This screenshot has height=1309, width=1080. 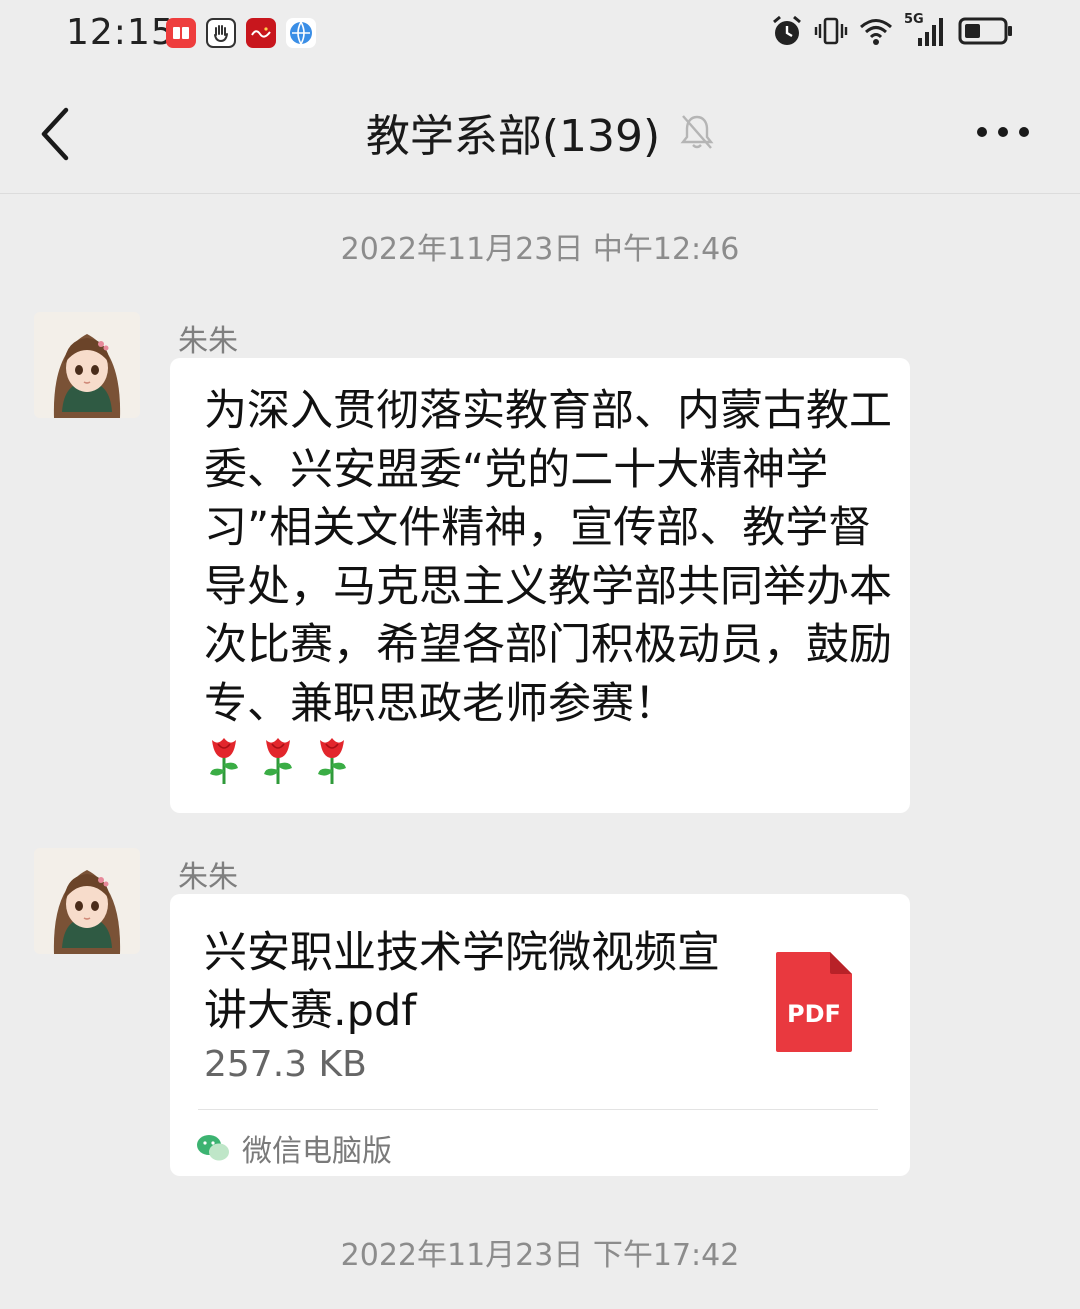 I want to click on signal-icon: 5G, so click(x=926, y=30).